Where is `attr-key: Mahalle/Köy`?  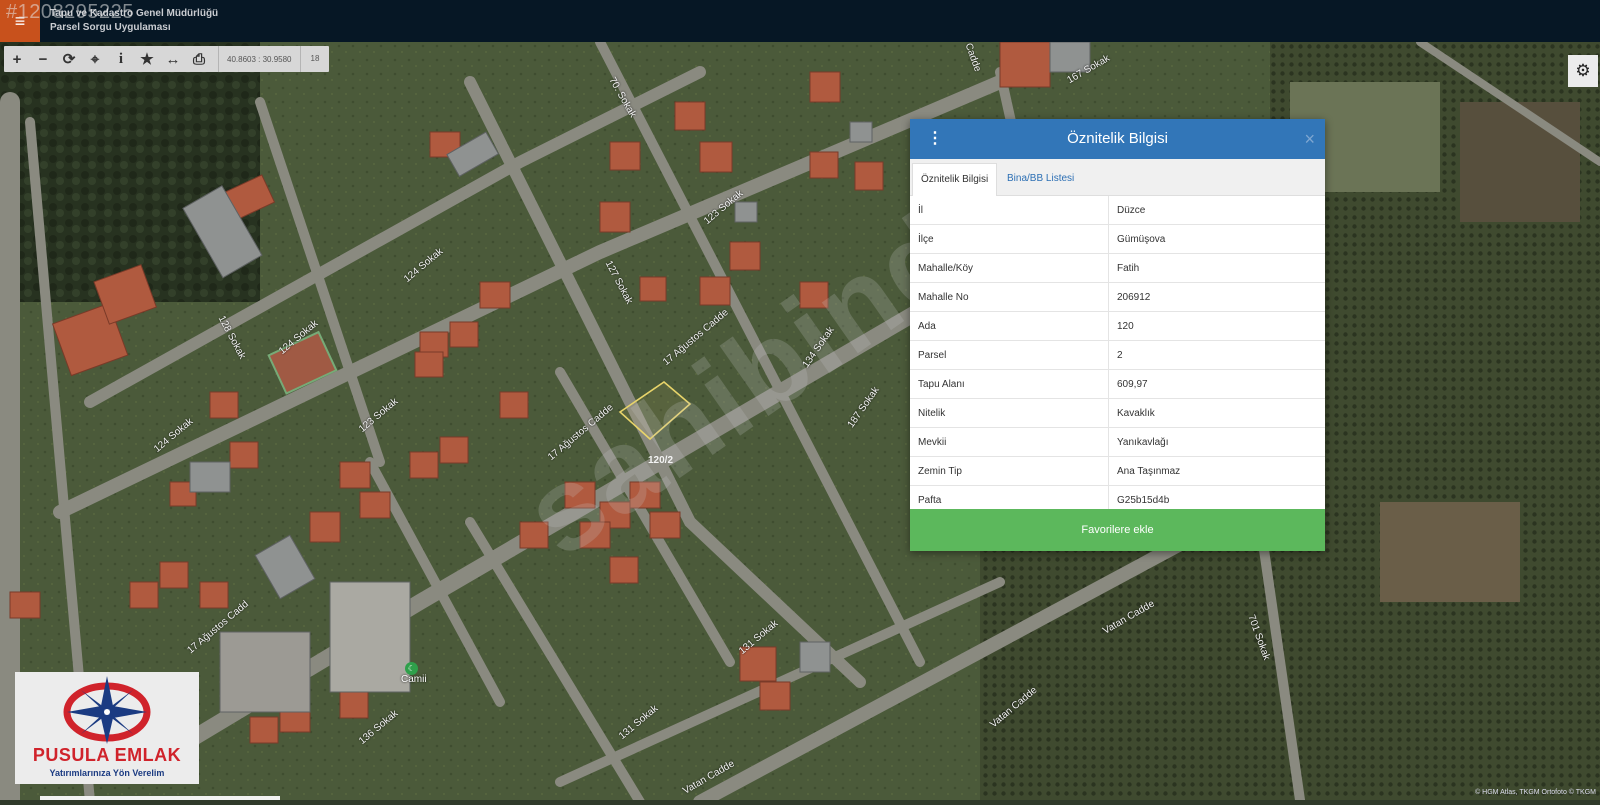
attr-key: Mahalle/Köy is located at coordinates (1009, 268).